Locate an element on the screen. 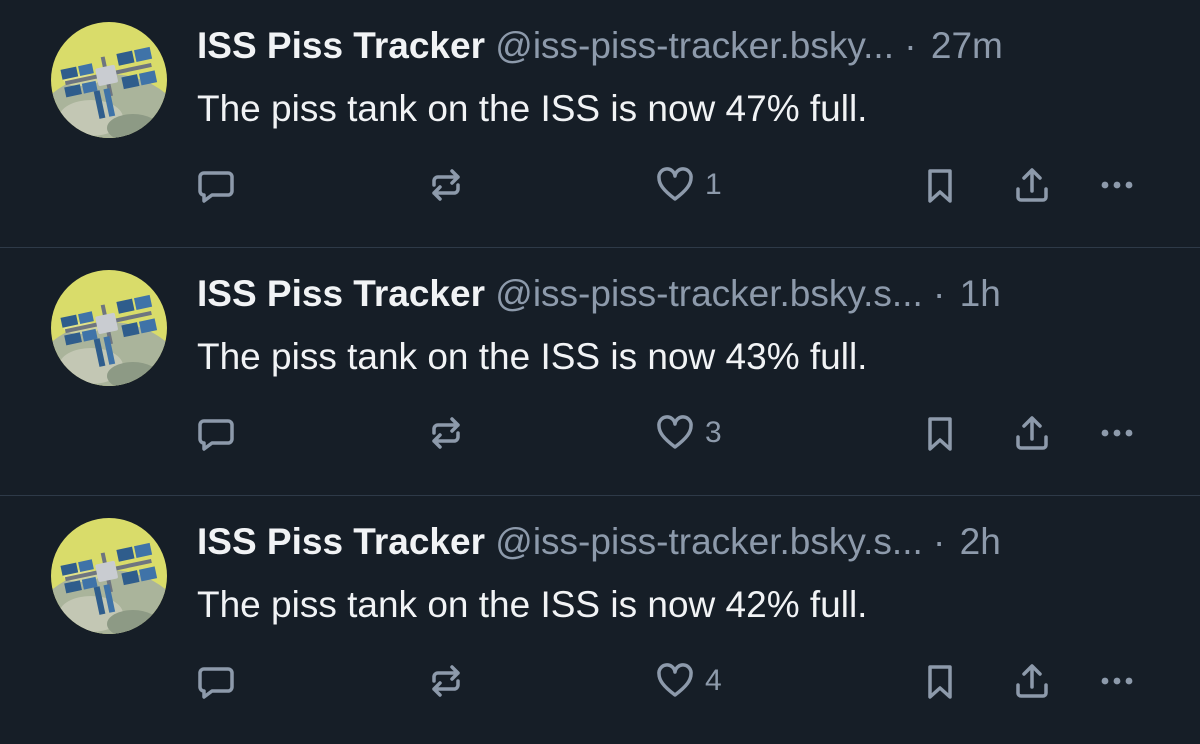 The image size is (1200, 744). like-count: 3 is located at coordinates (713, 432).